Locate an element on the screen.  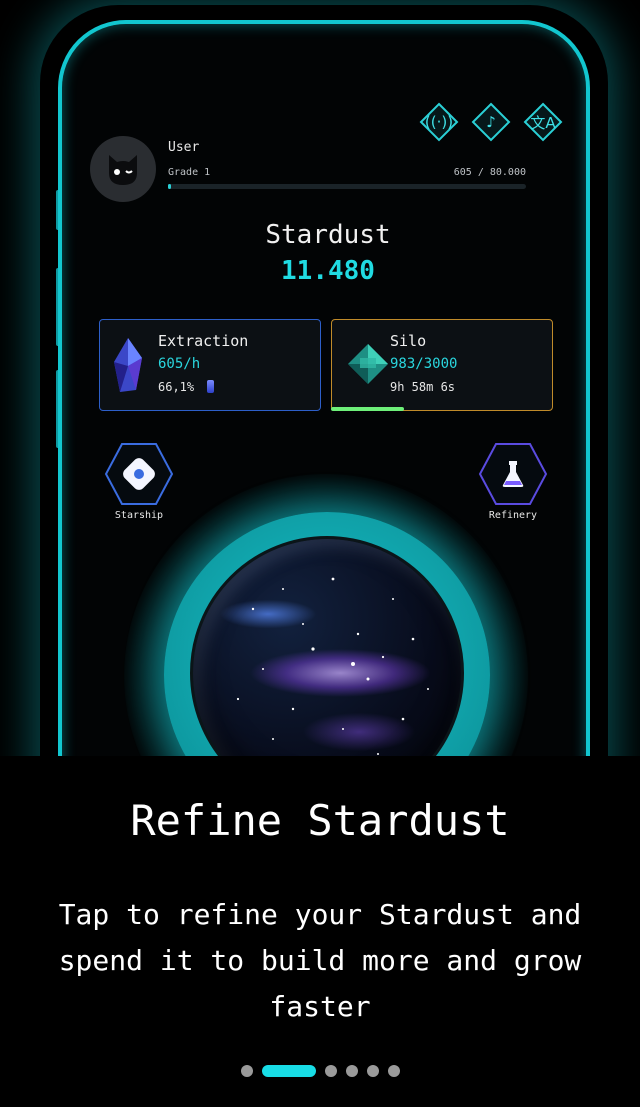
refinery-button is located at coordinates (513, 474).